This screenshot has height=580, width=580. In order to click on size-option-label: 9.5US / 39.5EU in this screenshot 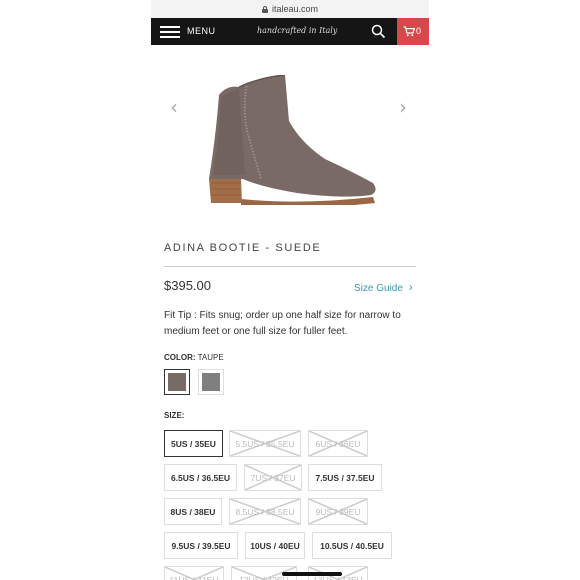, I will do `click(201, 545)`.